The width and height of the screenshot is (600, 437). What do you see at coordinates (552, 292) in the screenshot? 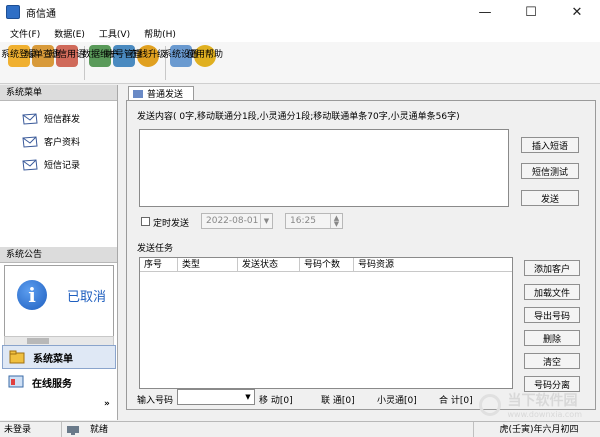
I see `load-file-button: 加载文件` at bounding box center [552, 292].